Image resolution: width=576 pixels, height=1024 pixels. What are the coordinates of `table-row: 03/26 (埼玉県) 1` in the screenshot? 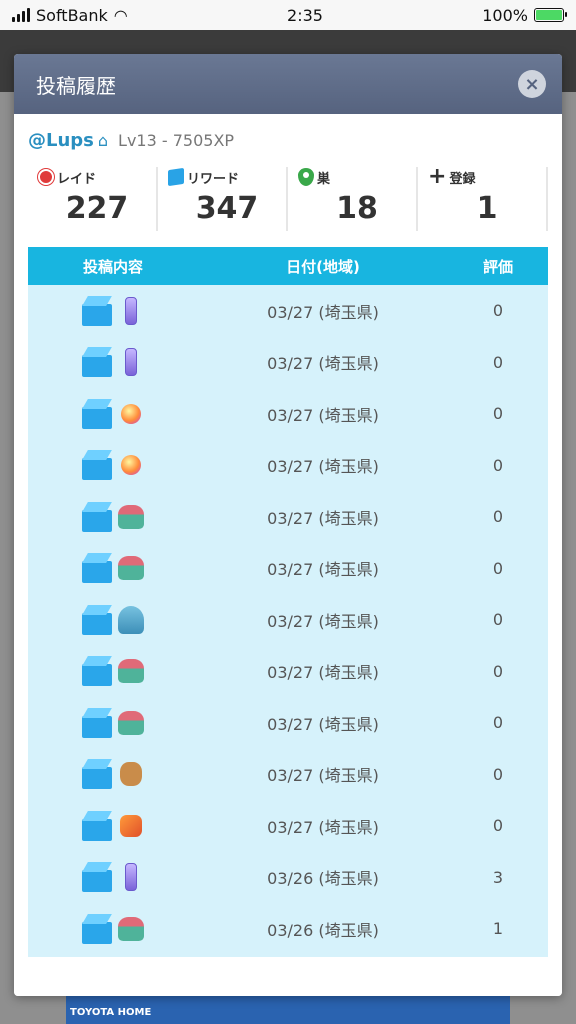 It's located at (288, 929).